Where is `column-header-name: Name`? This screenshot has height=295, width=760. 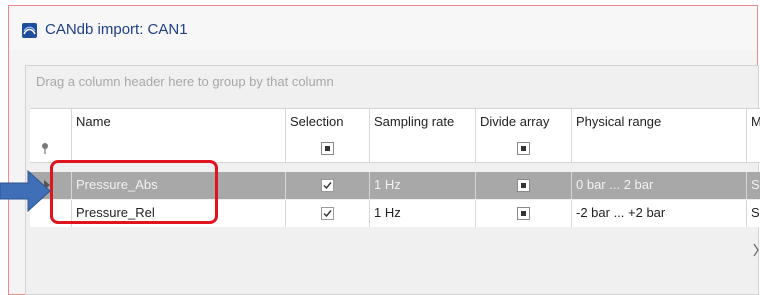
column-header-name: Name is located at coordinates (179, 122).